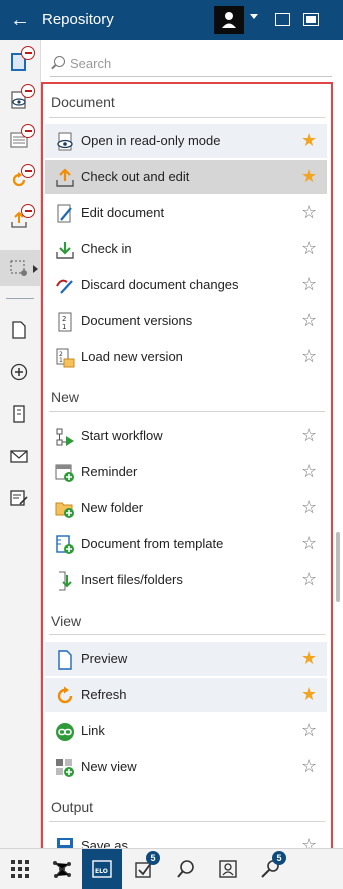 The height and width of the screenshot is (889, 343). I want to click on network-button, so click(62, 869).